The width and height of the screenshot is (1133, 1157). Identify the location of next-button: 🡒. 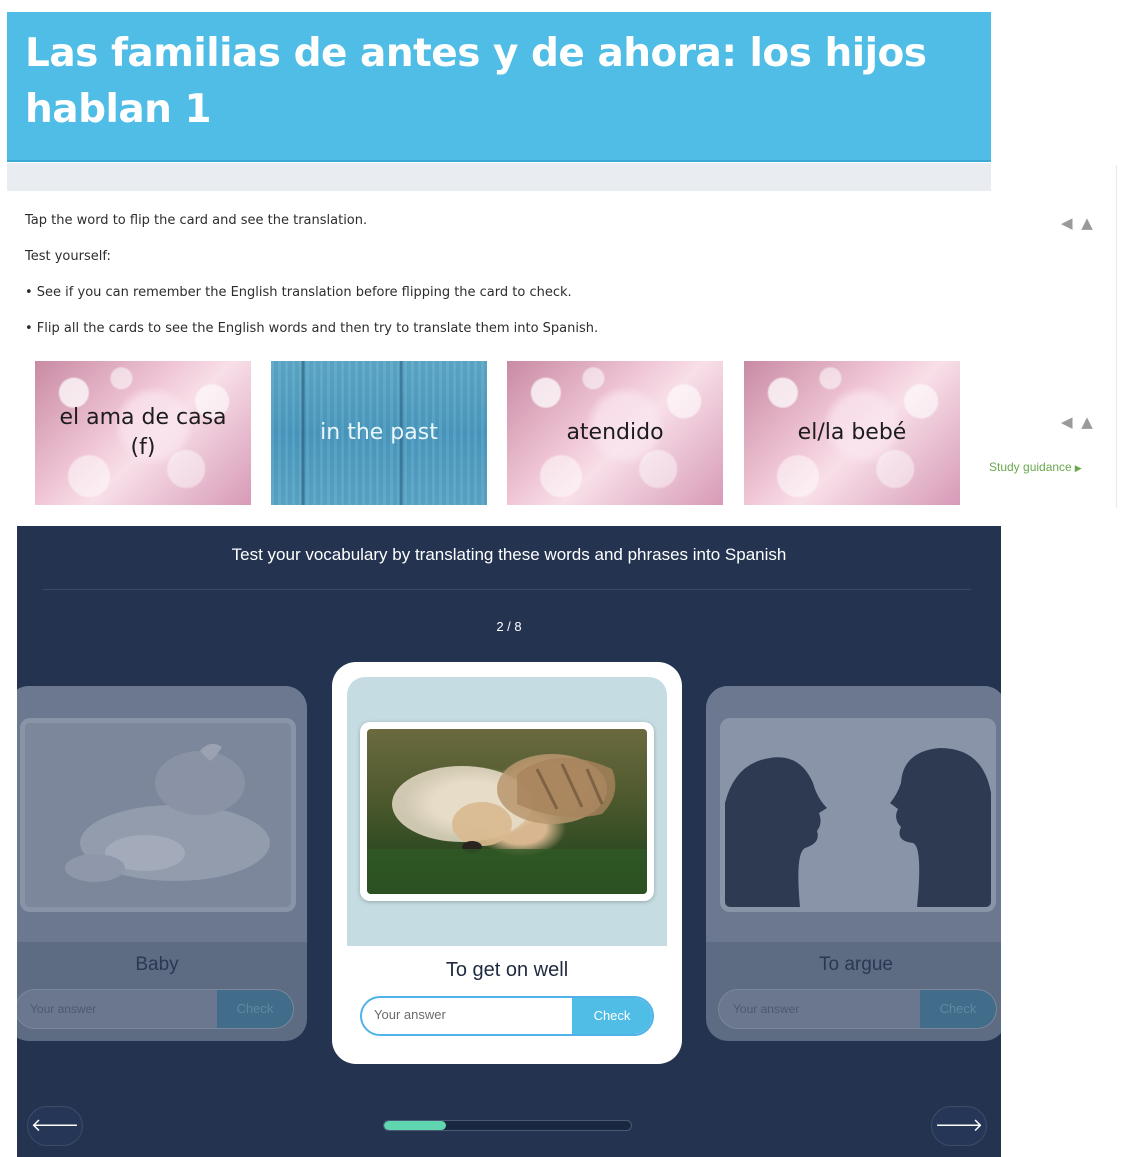
(959, 1126).